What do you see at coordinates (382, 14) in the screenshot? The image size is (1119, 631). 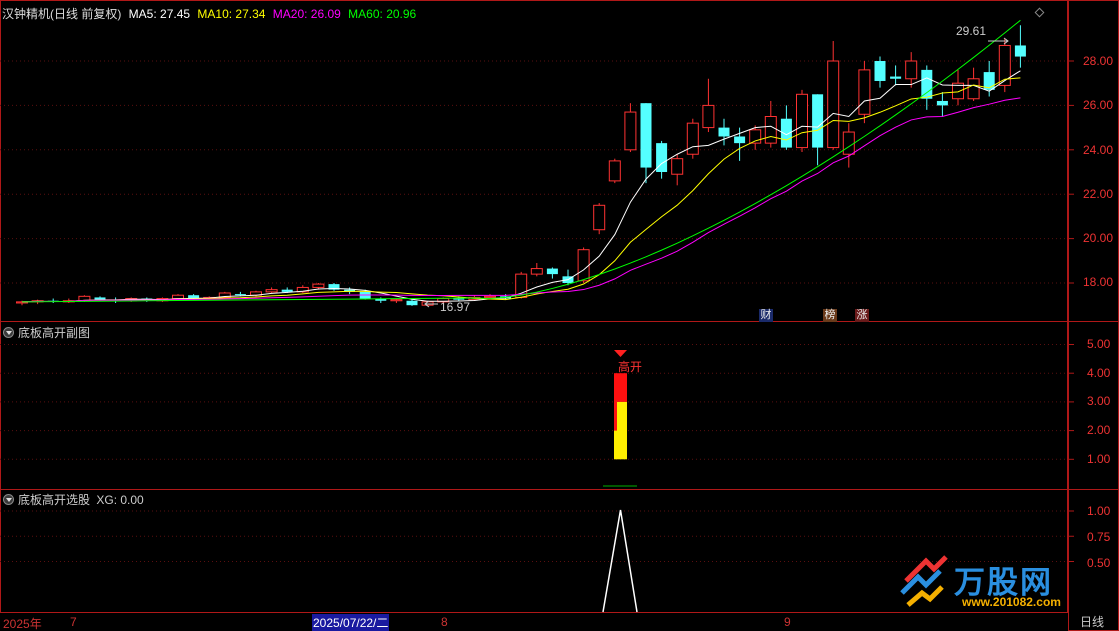 I see `ma60-readout: MA60: 20.96` at bounding box center [382, 14].